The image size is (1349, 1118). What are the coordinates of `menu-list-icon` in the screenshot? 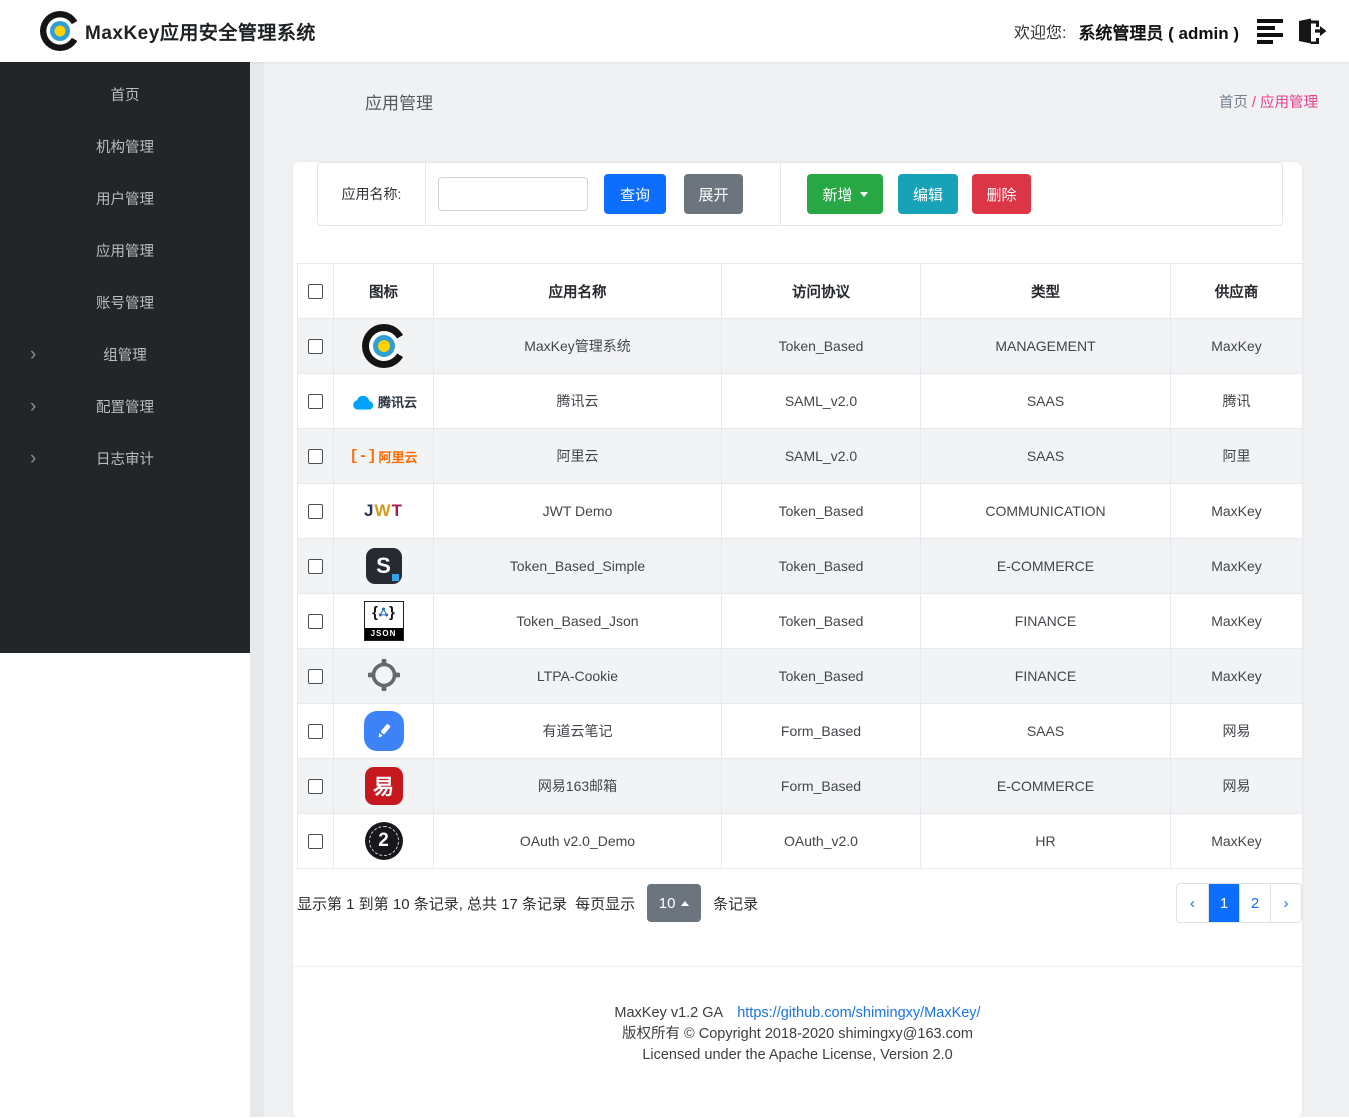 It's located at (1270, 31).